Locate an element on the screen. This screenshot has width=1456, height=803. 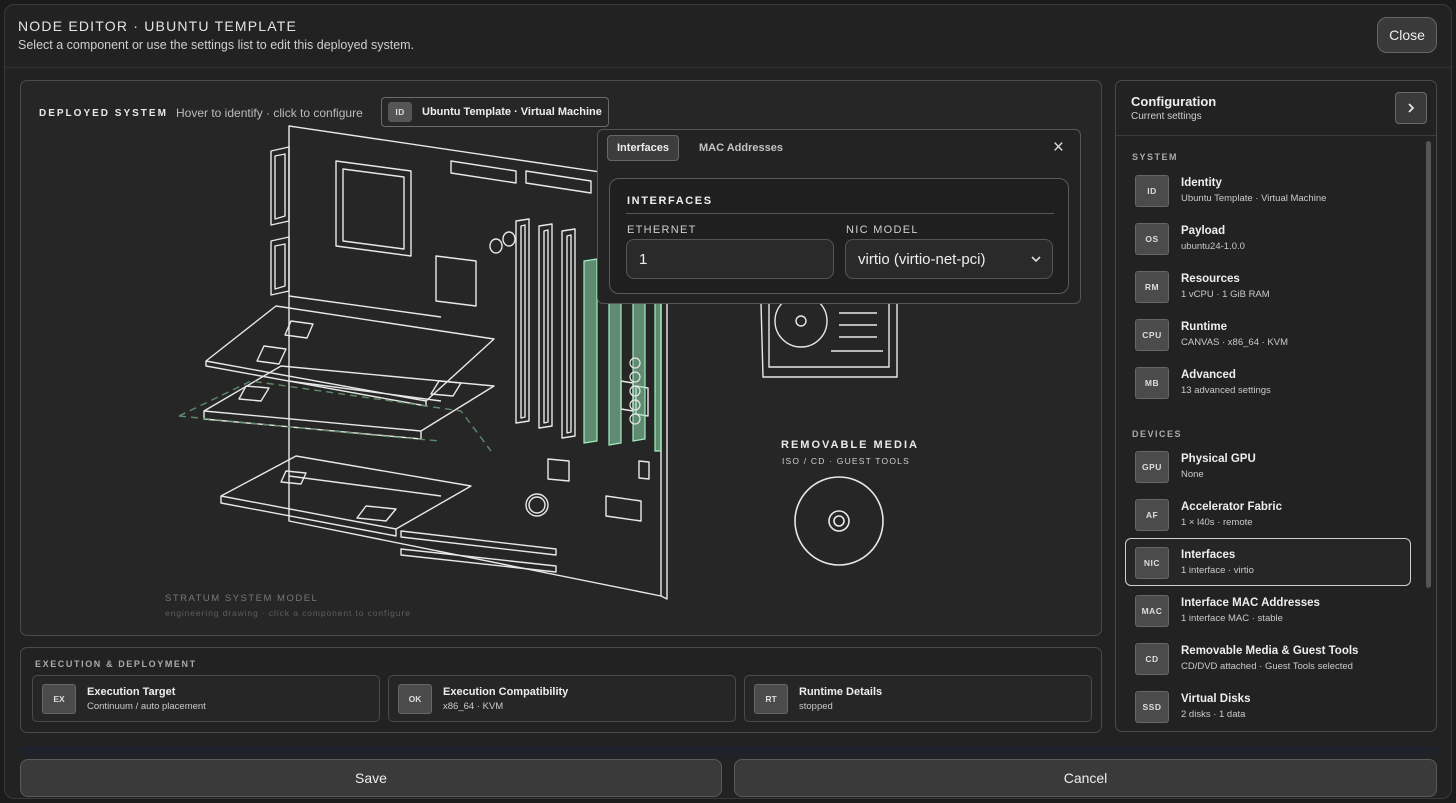
card-summary: Continuum / auto placement is located at coordinates (146, 706).